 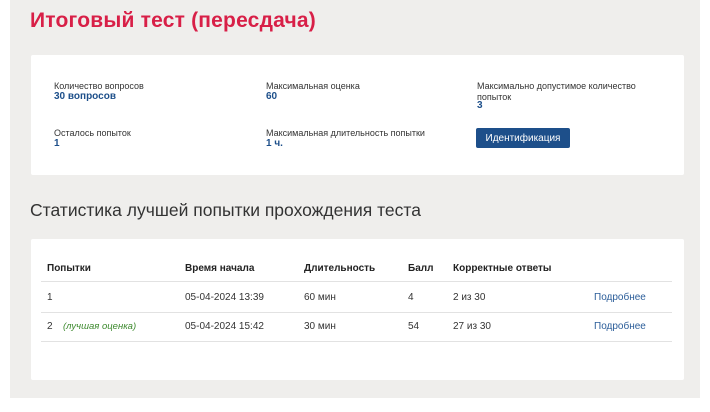 What do you see at coordinates (100, 326) in the screenshot?
I see `best-score-label: (лучшая оценка)` at bounding box center [100, 326].